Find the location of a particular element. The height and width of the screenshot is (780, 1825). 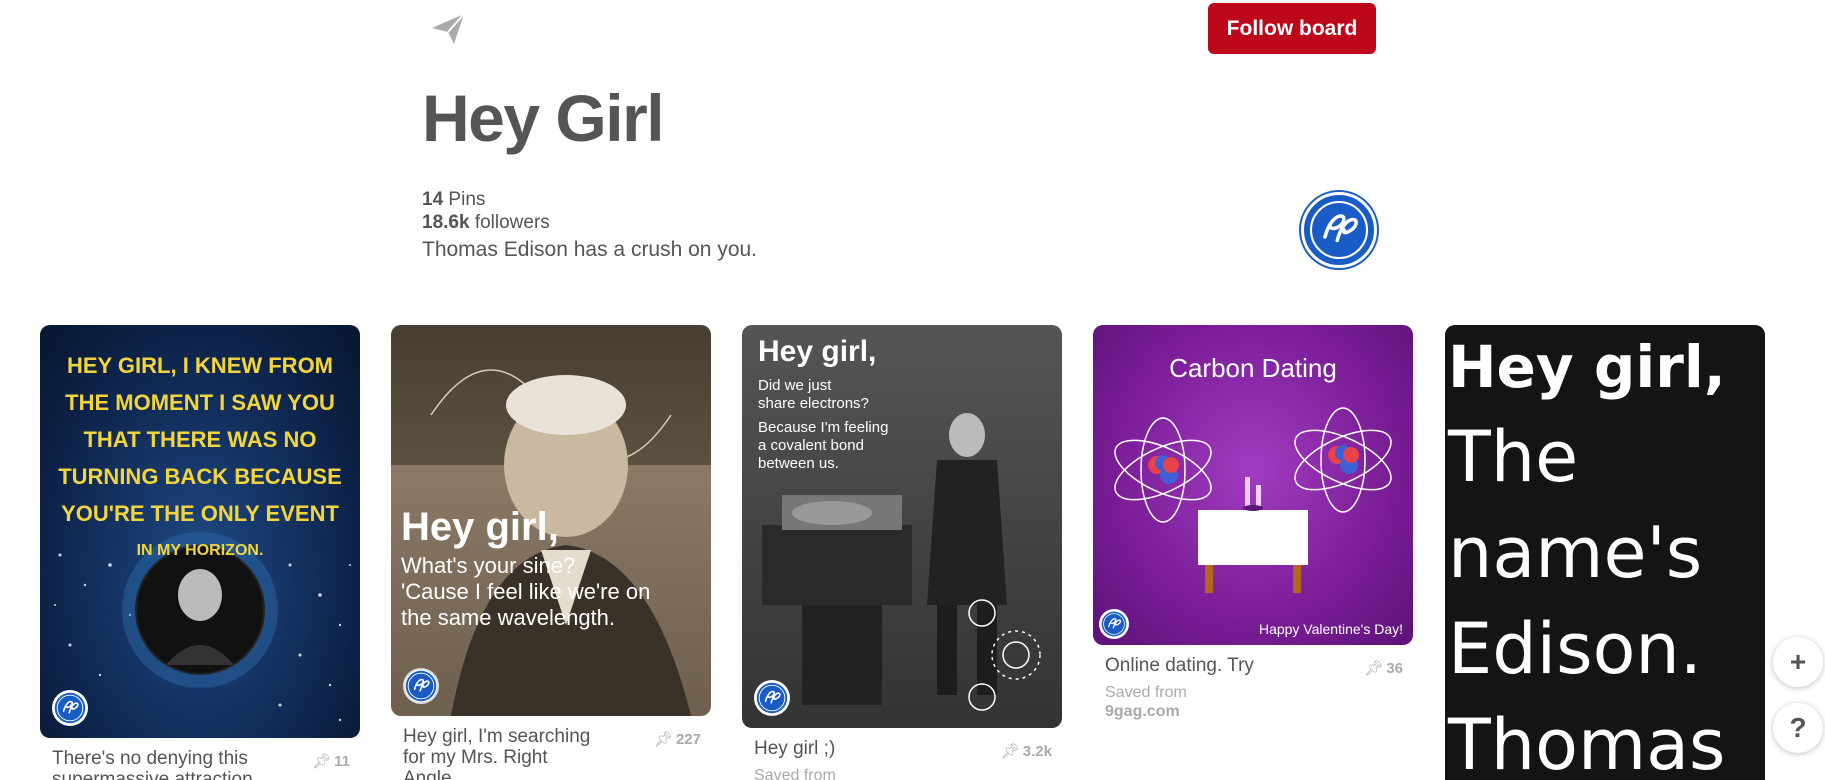

pins-label: Pins is located at coordinates (467, 199).